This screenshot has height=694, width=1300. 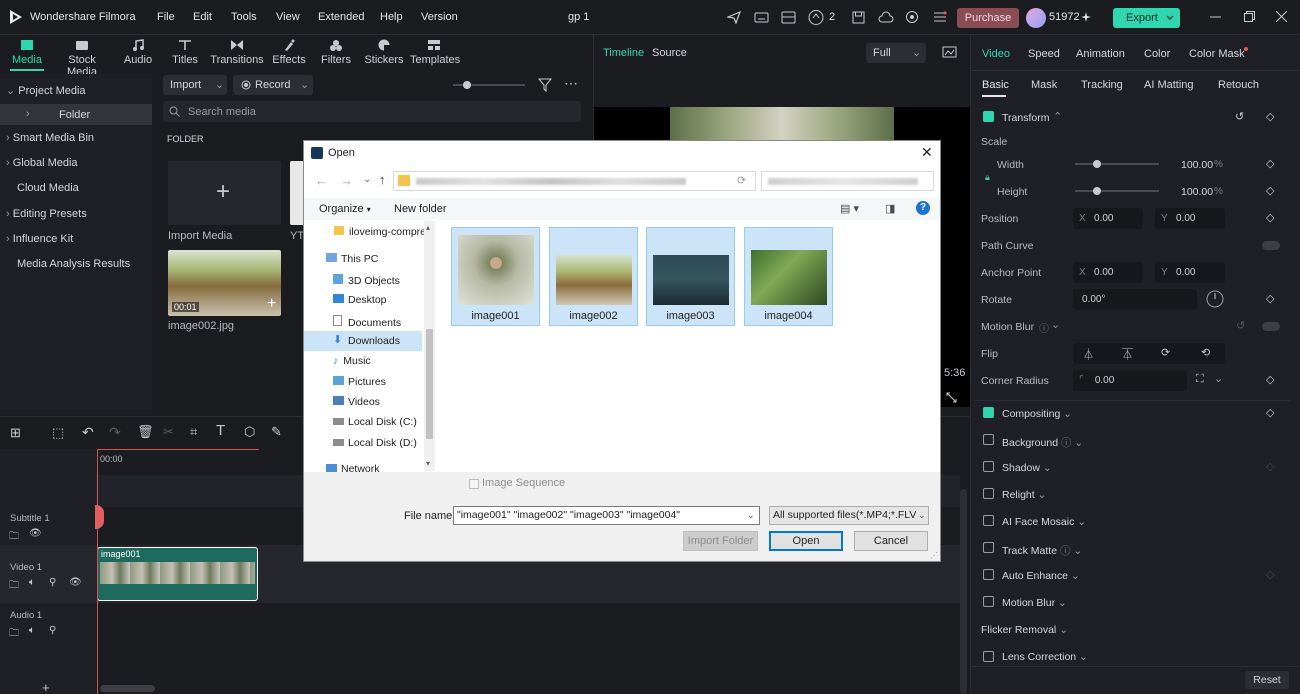 What do you see at coordinates (816, 17) in the screenshot?
I see `notification-icon` at bounding box center [816, 17].